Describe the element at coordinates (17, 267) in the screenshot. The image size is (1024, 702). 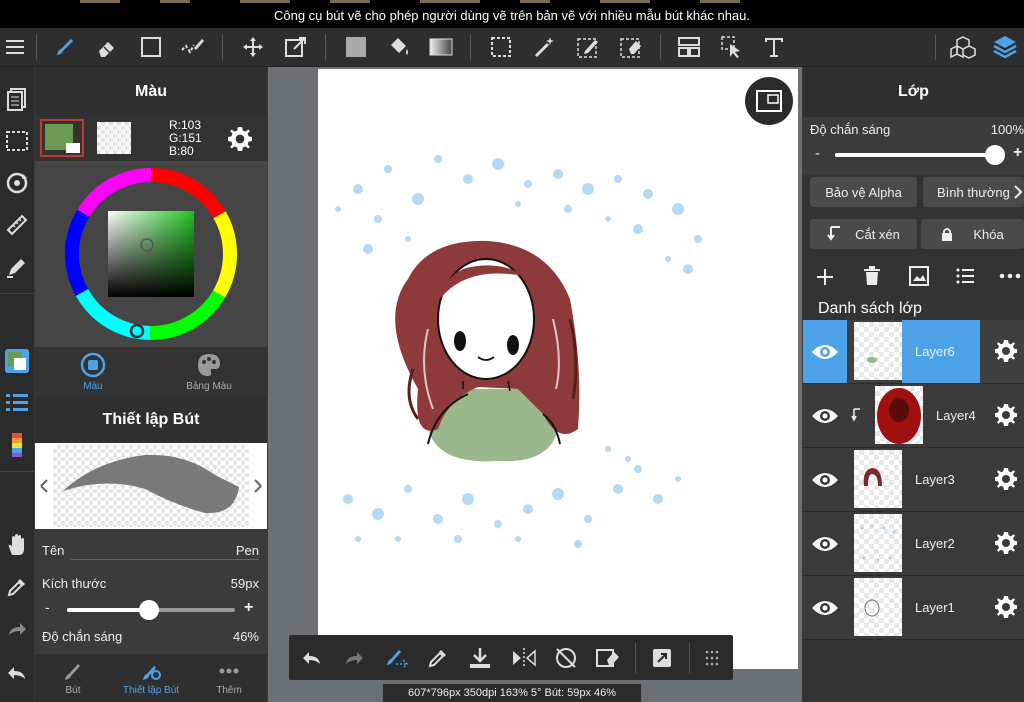
I see `filter-pen-icon` at that location.